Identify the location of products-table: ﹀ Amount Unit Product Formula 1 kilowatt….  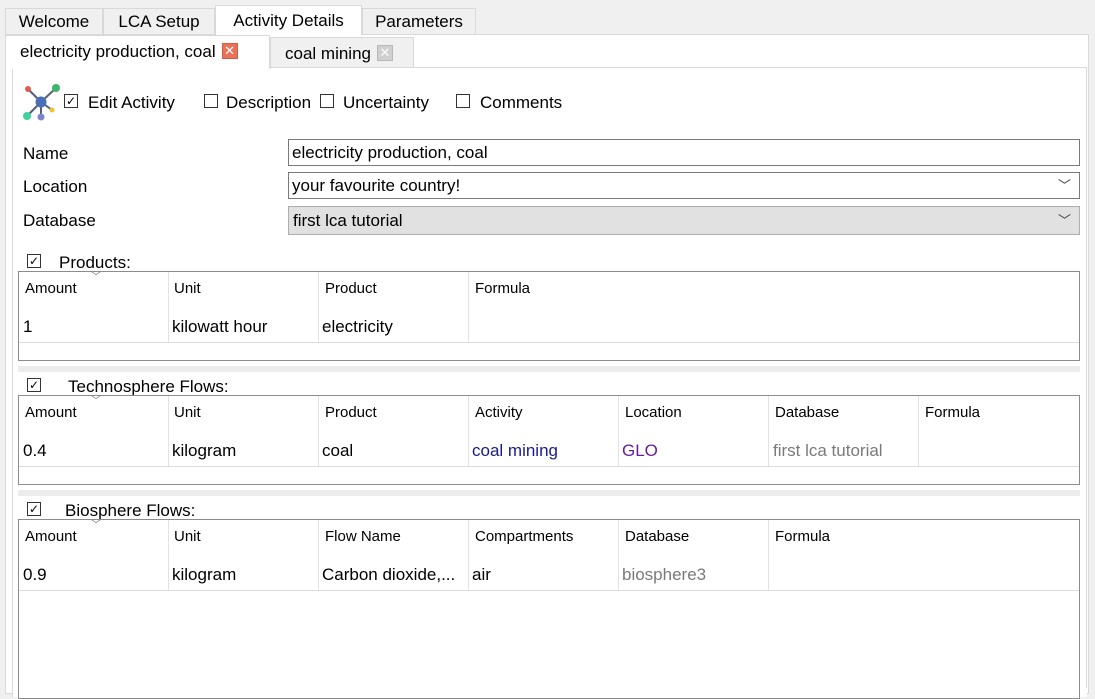
(549, 316).